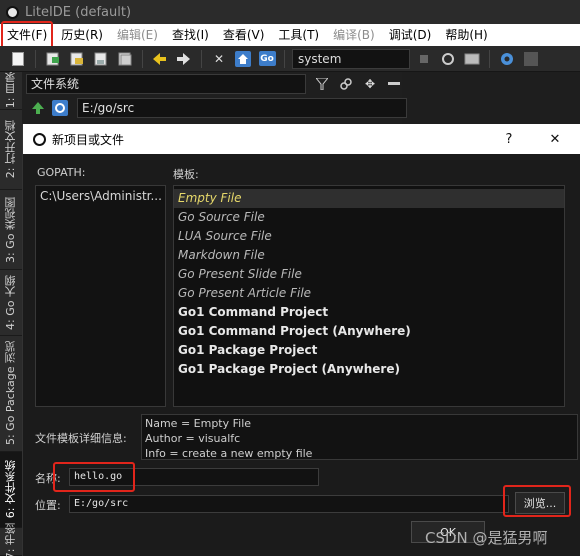  I want to click on menu-build: 编译(B), so click(354, 35).